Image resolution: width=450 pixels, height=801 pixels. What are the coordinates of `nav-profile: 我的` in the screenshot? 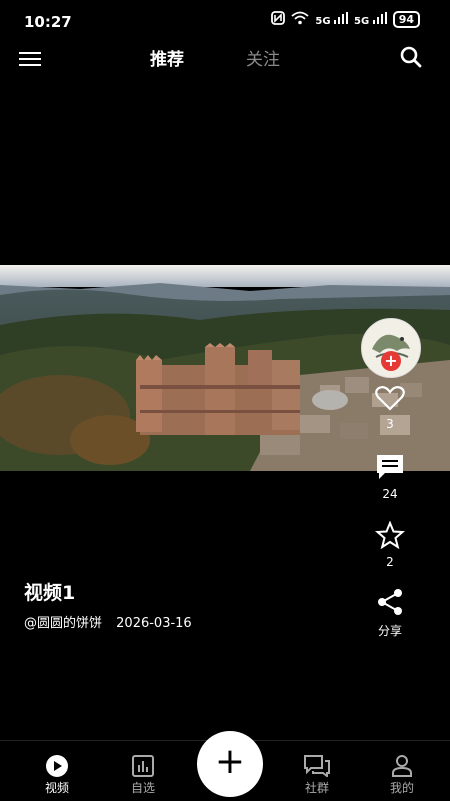 It's located at (402, 775).